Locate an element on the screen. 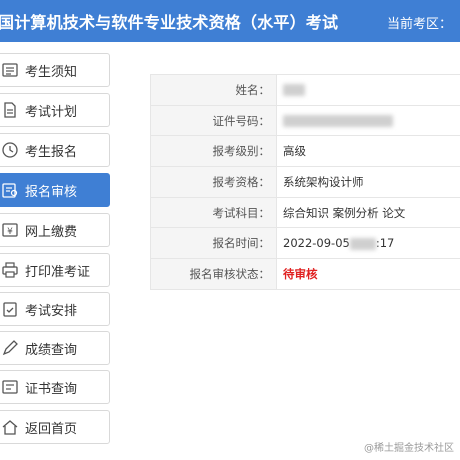  sidebar-item-online-payment: ¥ 网上缴费 is located at coordinates (55, 230).